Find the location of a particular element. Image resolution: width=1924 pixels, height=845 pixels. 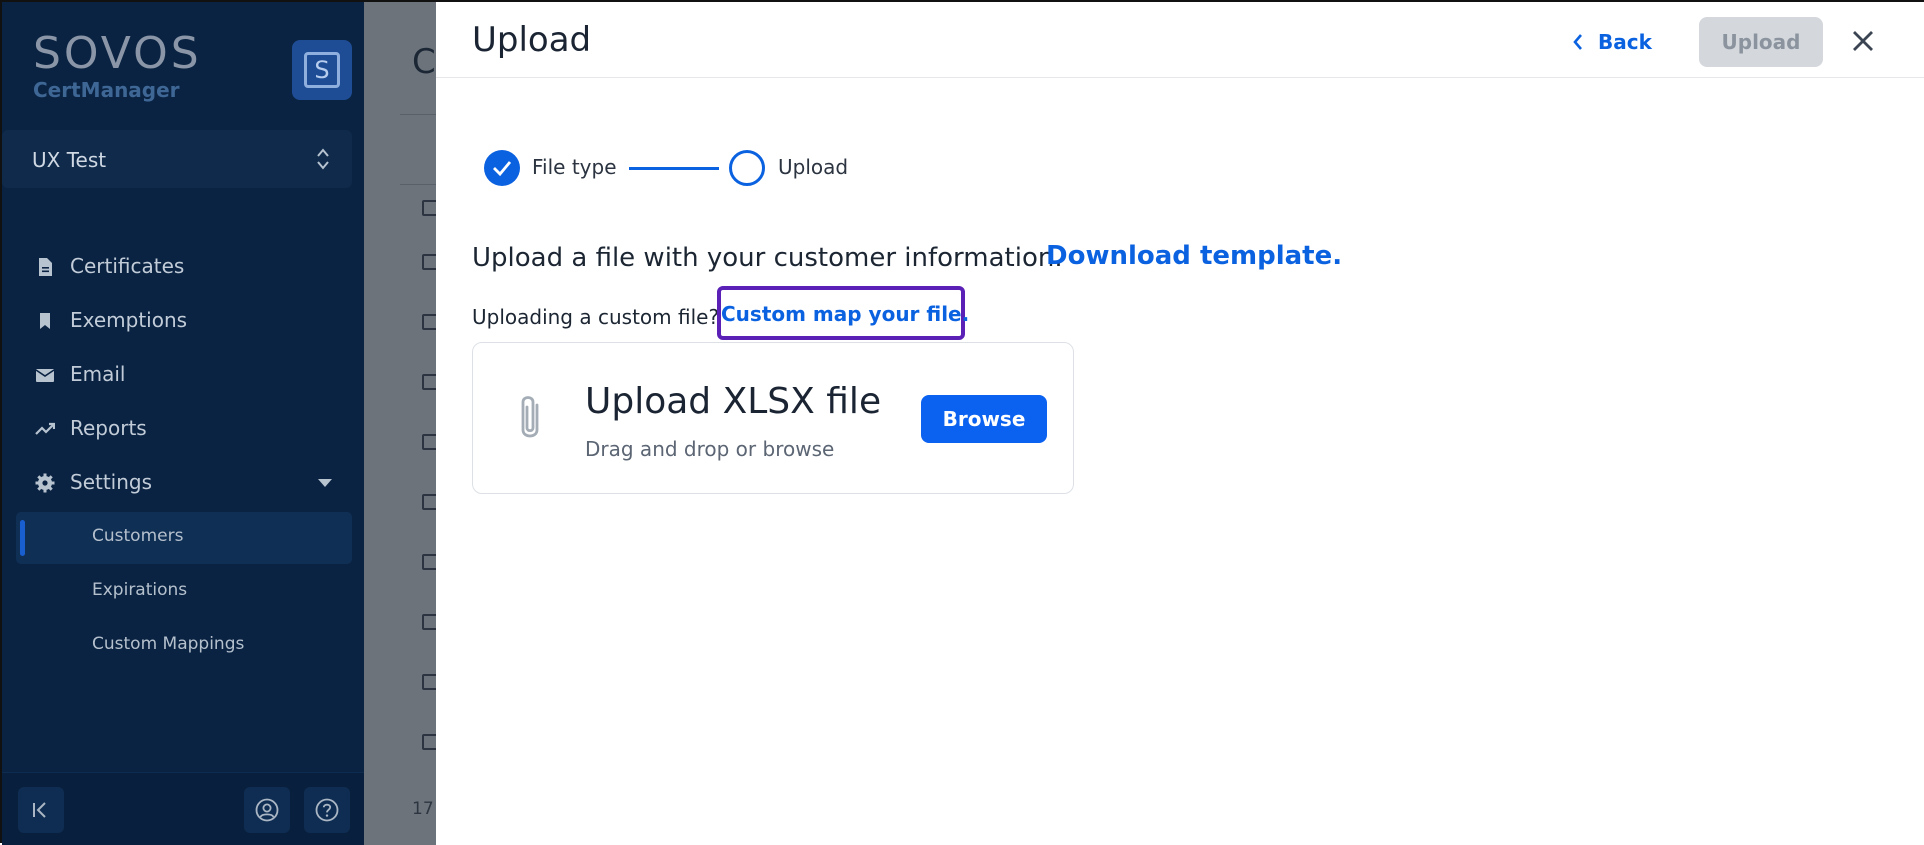

workspace-label: UX Test is located at coordinates (69, 160).